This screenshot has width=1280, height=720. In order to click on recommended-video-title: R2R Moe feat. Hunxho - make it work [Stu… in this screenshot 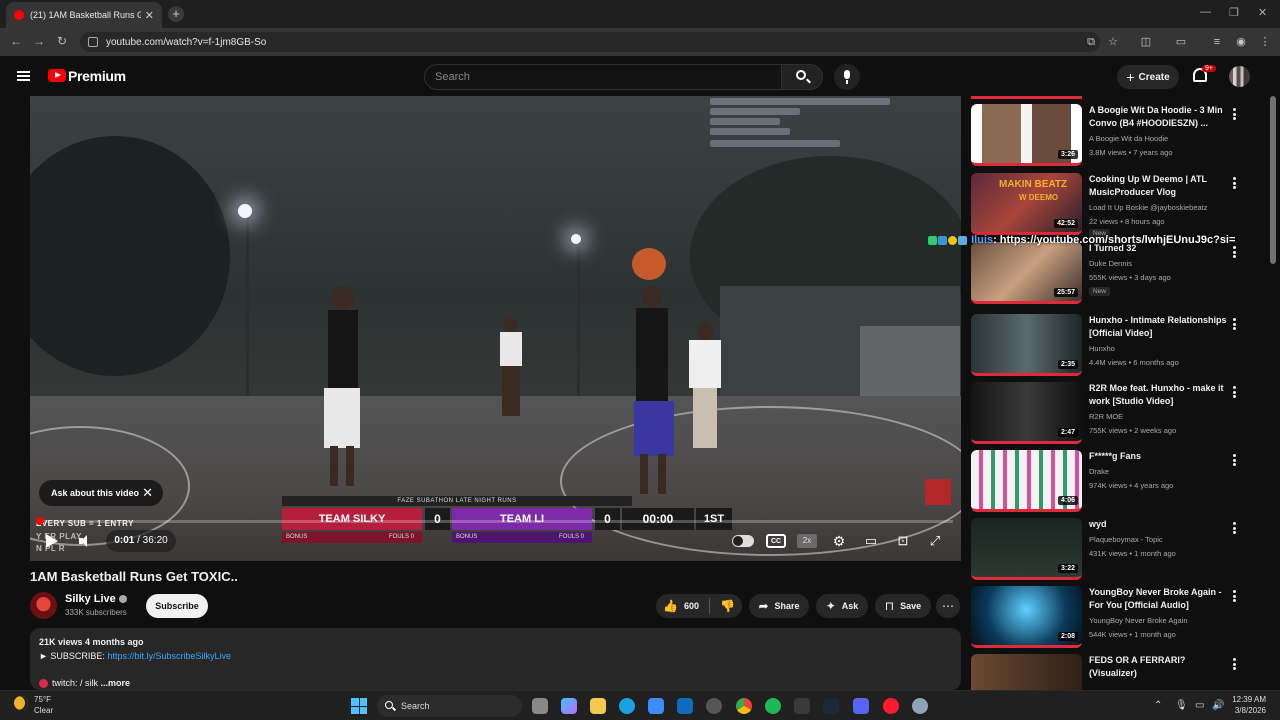, I will do `click(1159, 395)`.